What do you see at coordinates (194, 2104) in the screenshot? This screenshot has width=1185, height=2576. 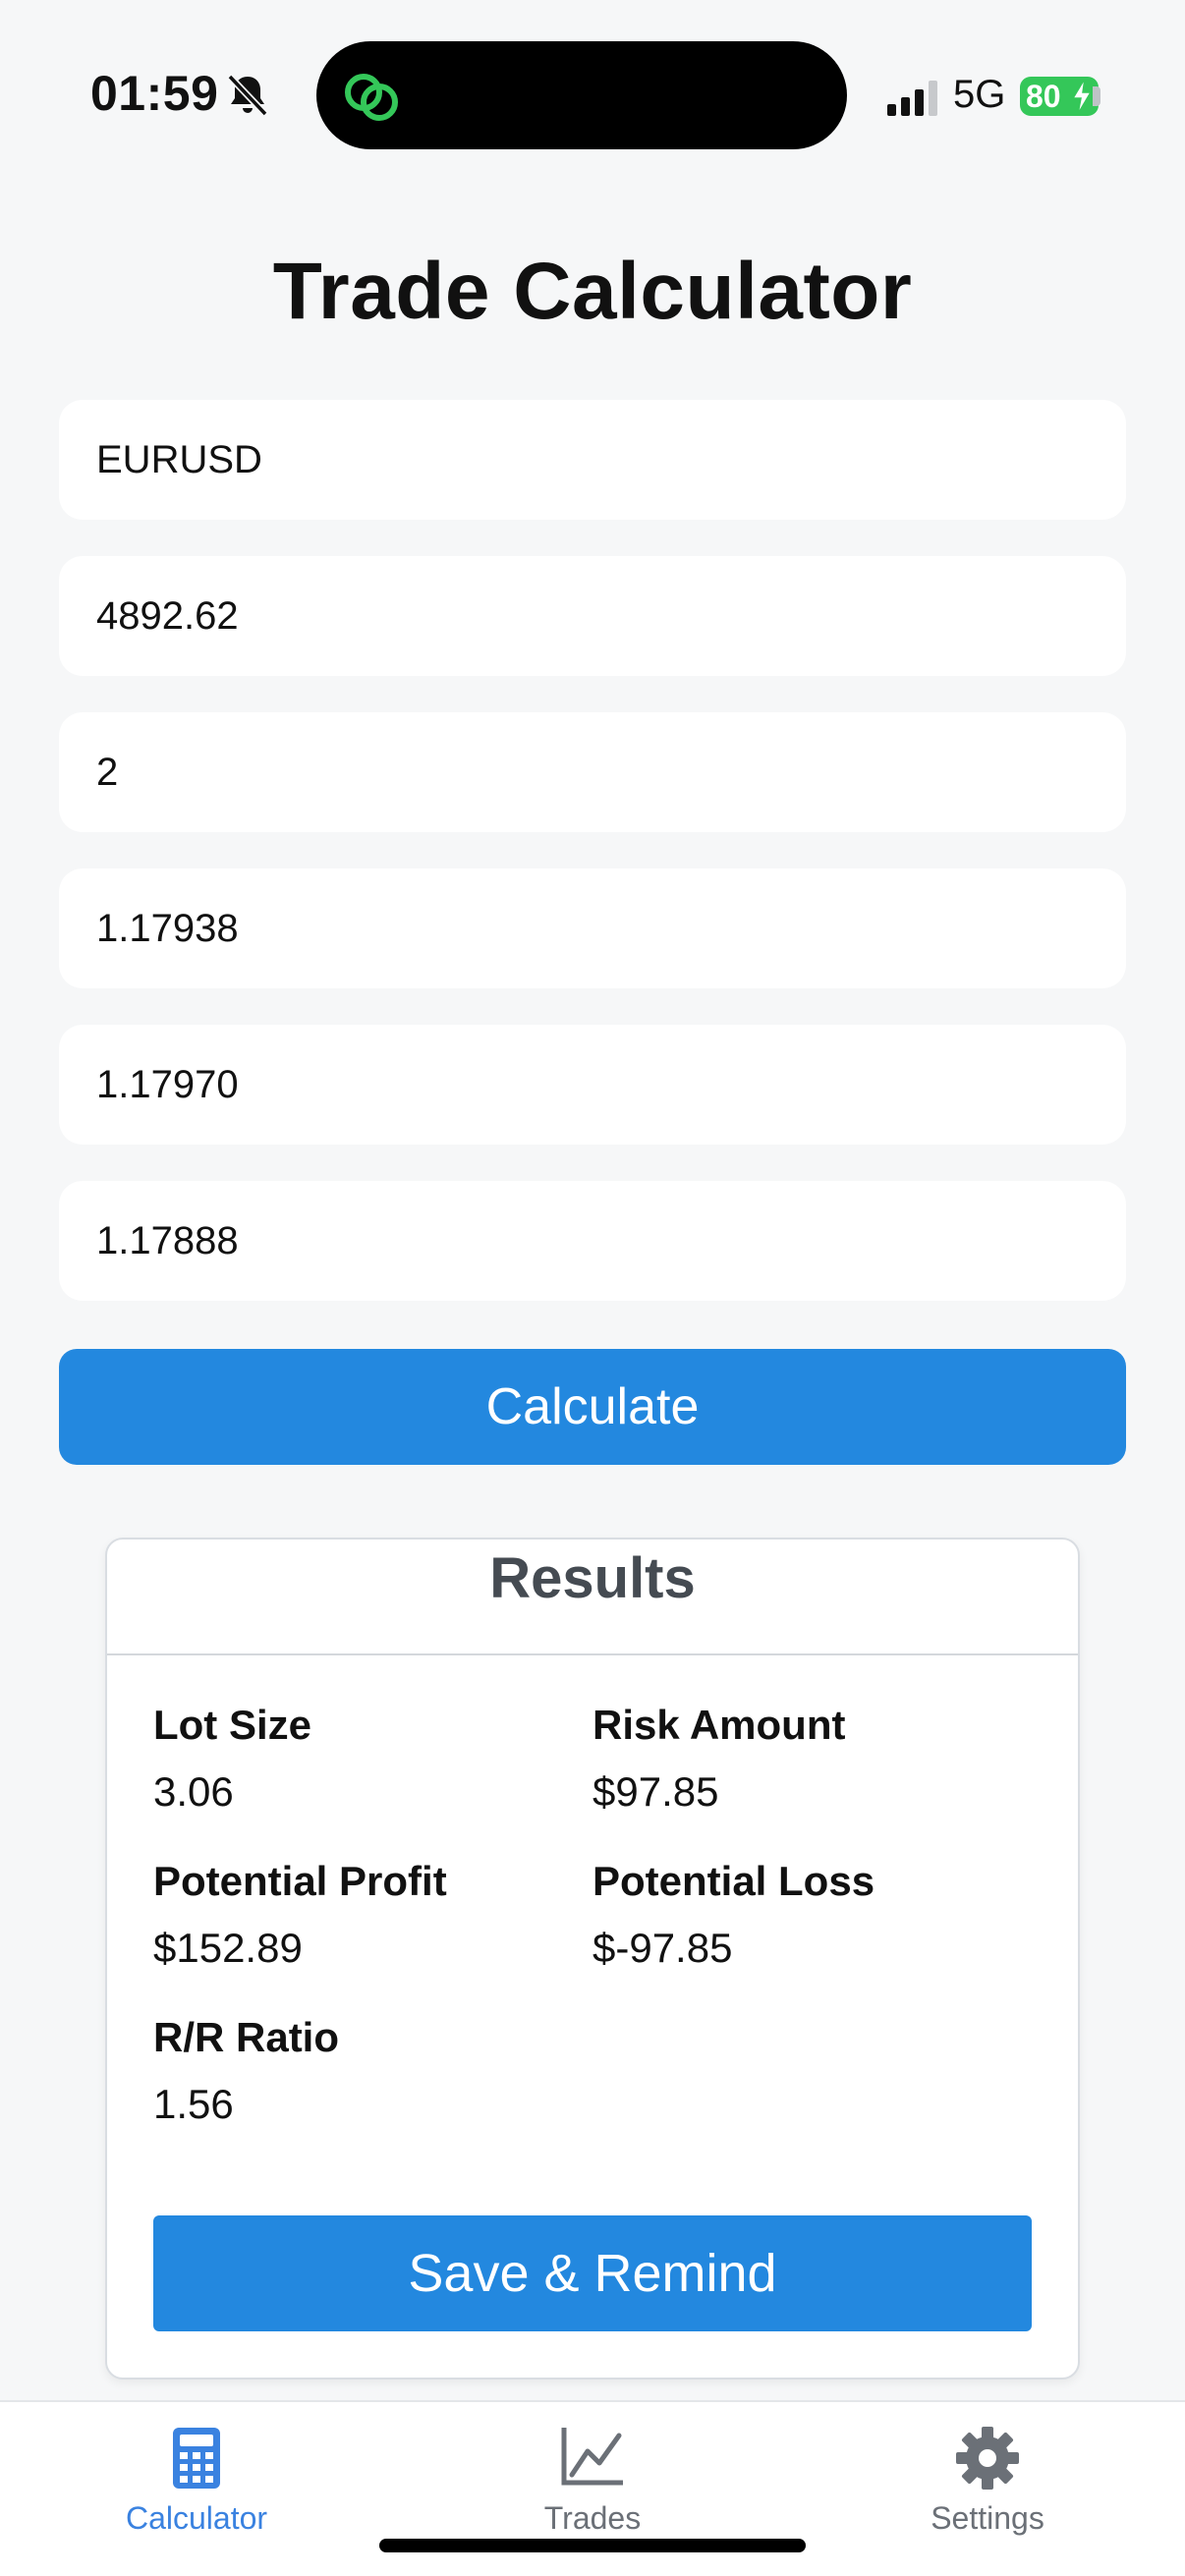 I see `rr-ratio-value: 1.56` at bounding box center [194, 2104].